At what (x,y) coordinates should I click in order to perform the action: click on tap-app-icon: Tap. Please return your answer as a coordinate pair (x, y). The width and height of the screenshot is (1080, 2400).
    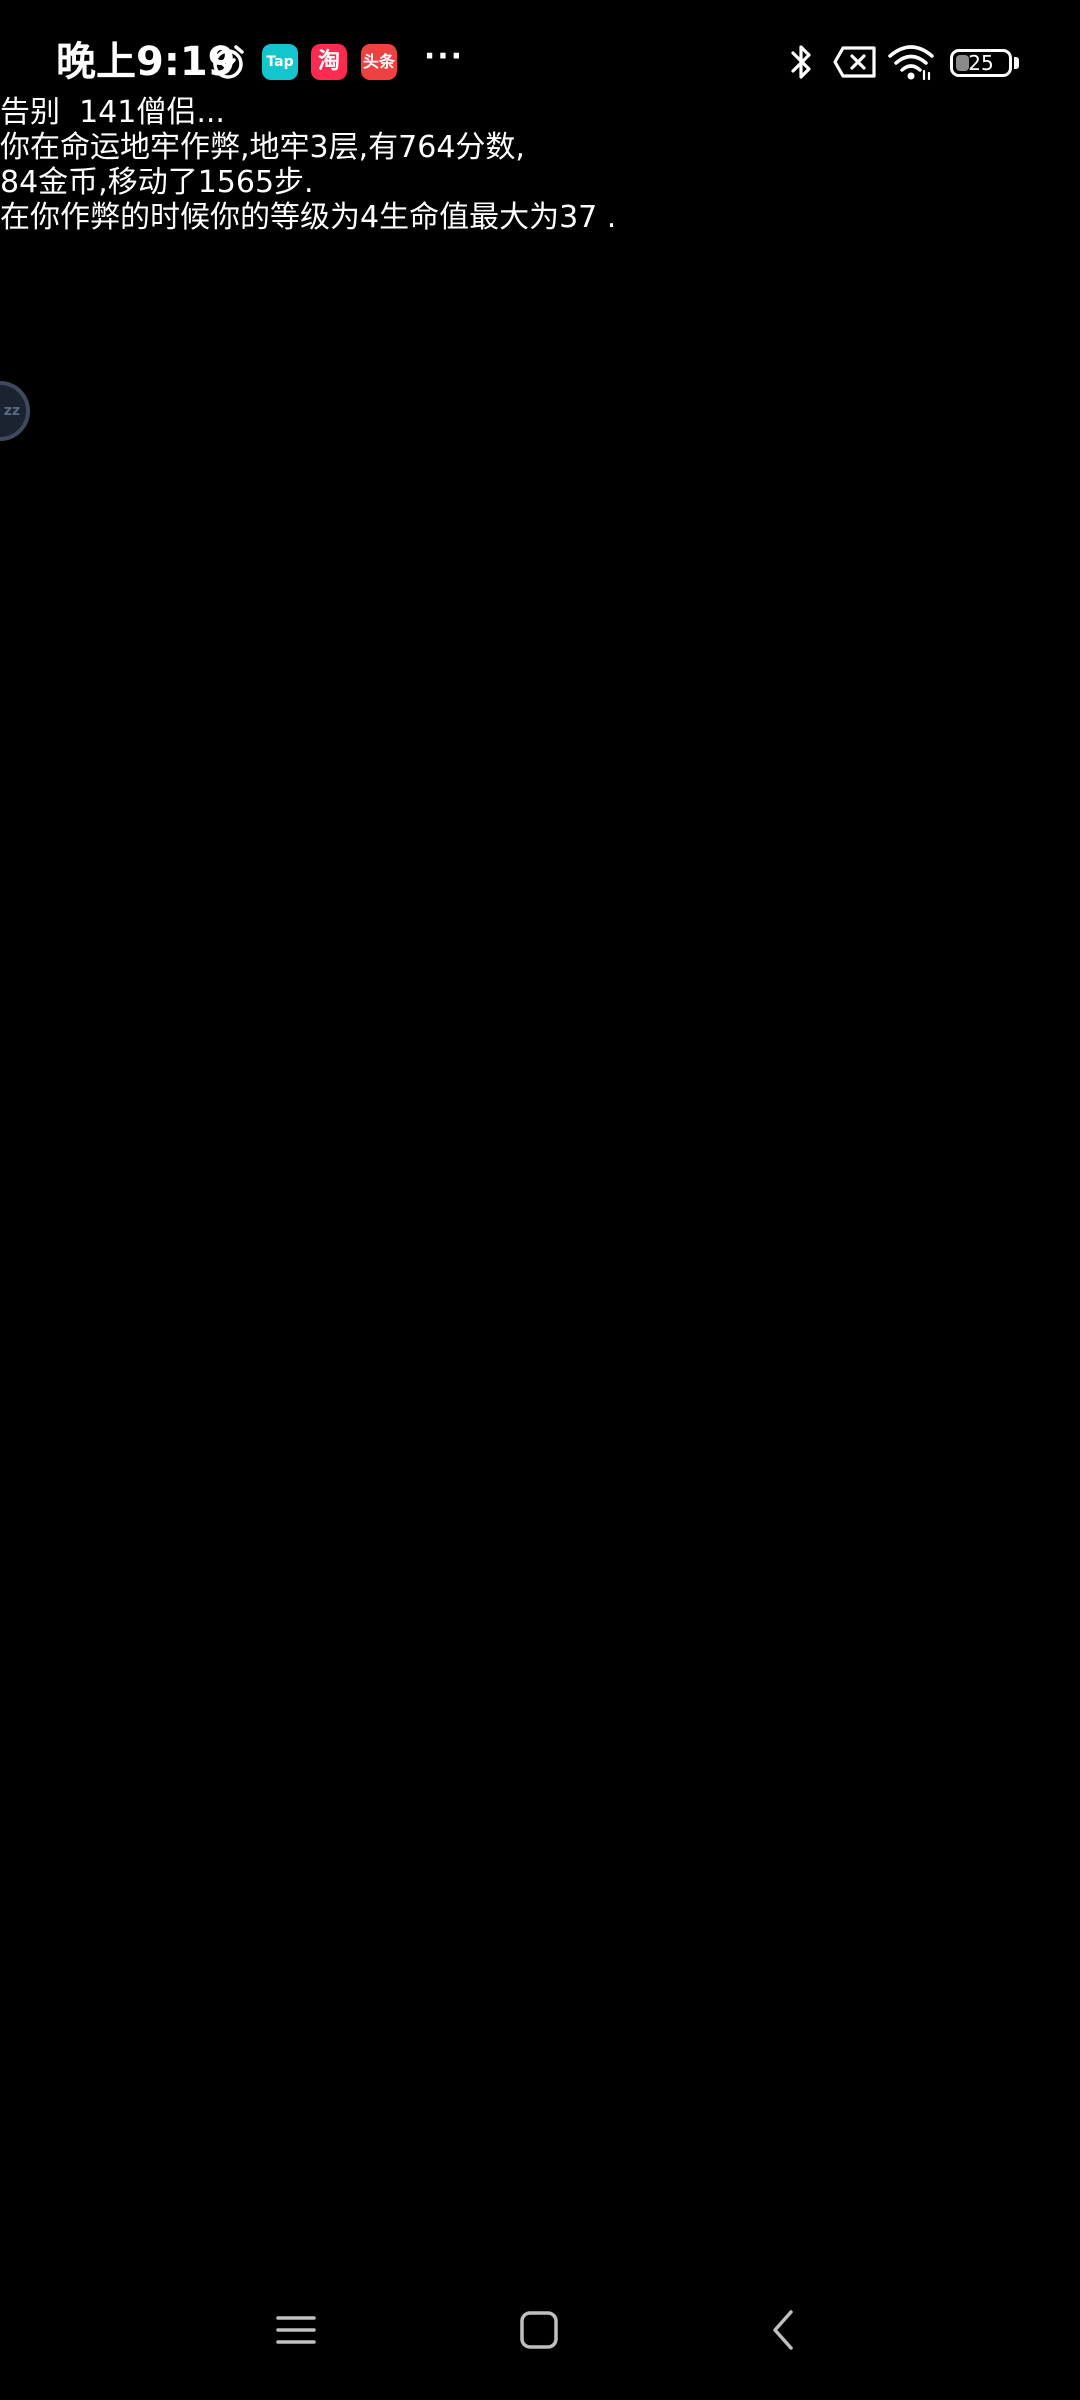
    Looking at the image, I should click on (280, 62).